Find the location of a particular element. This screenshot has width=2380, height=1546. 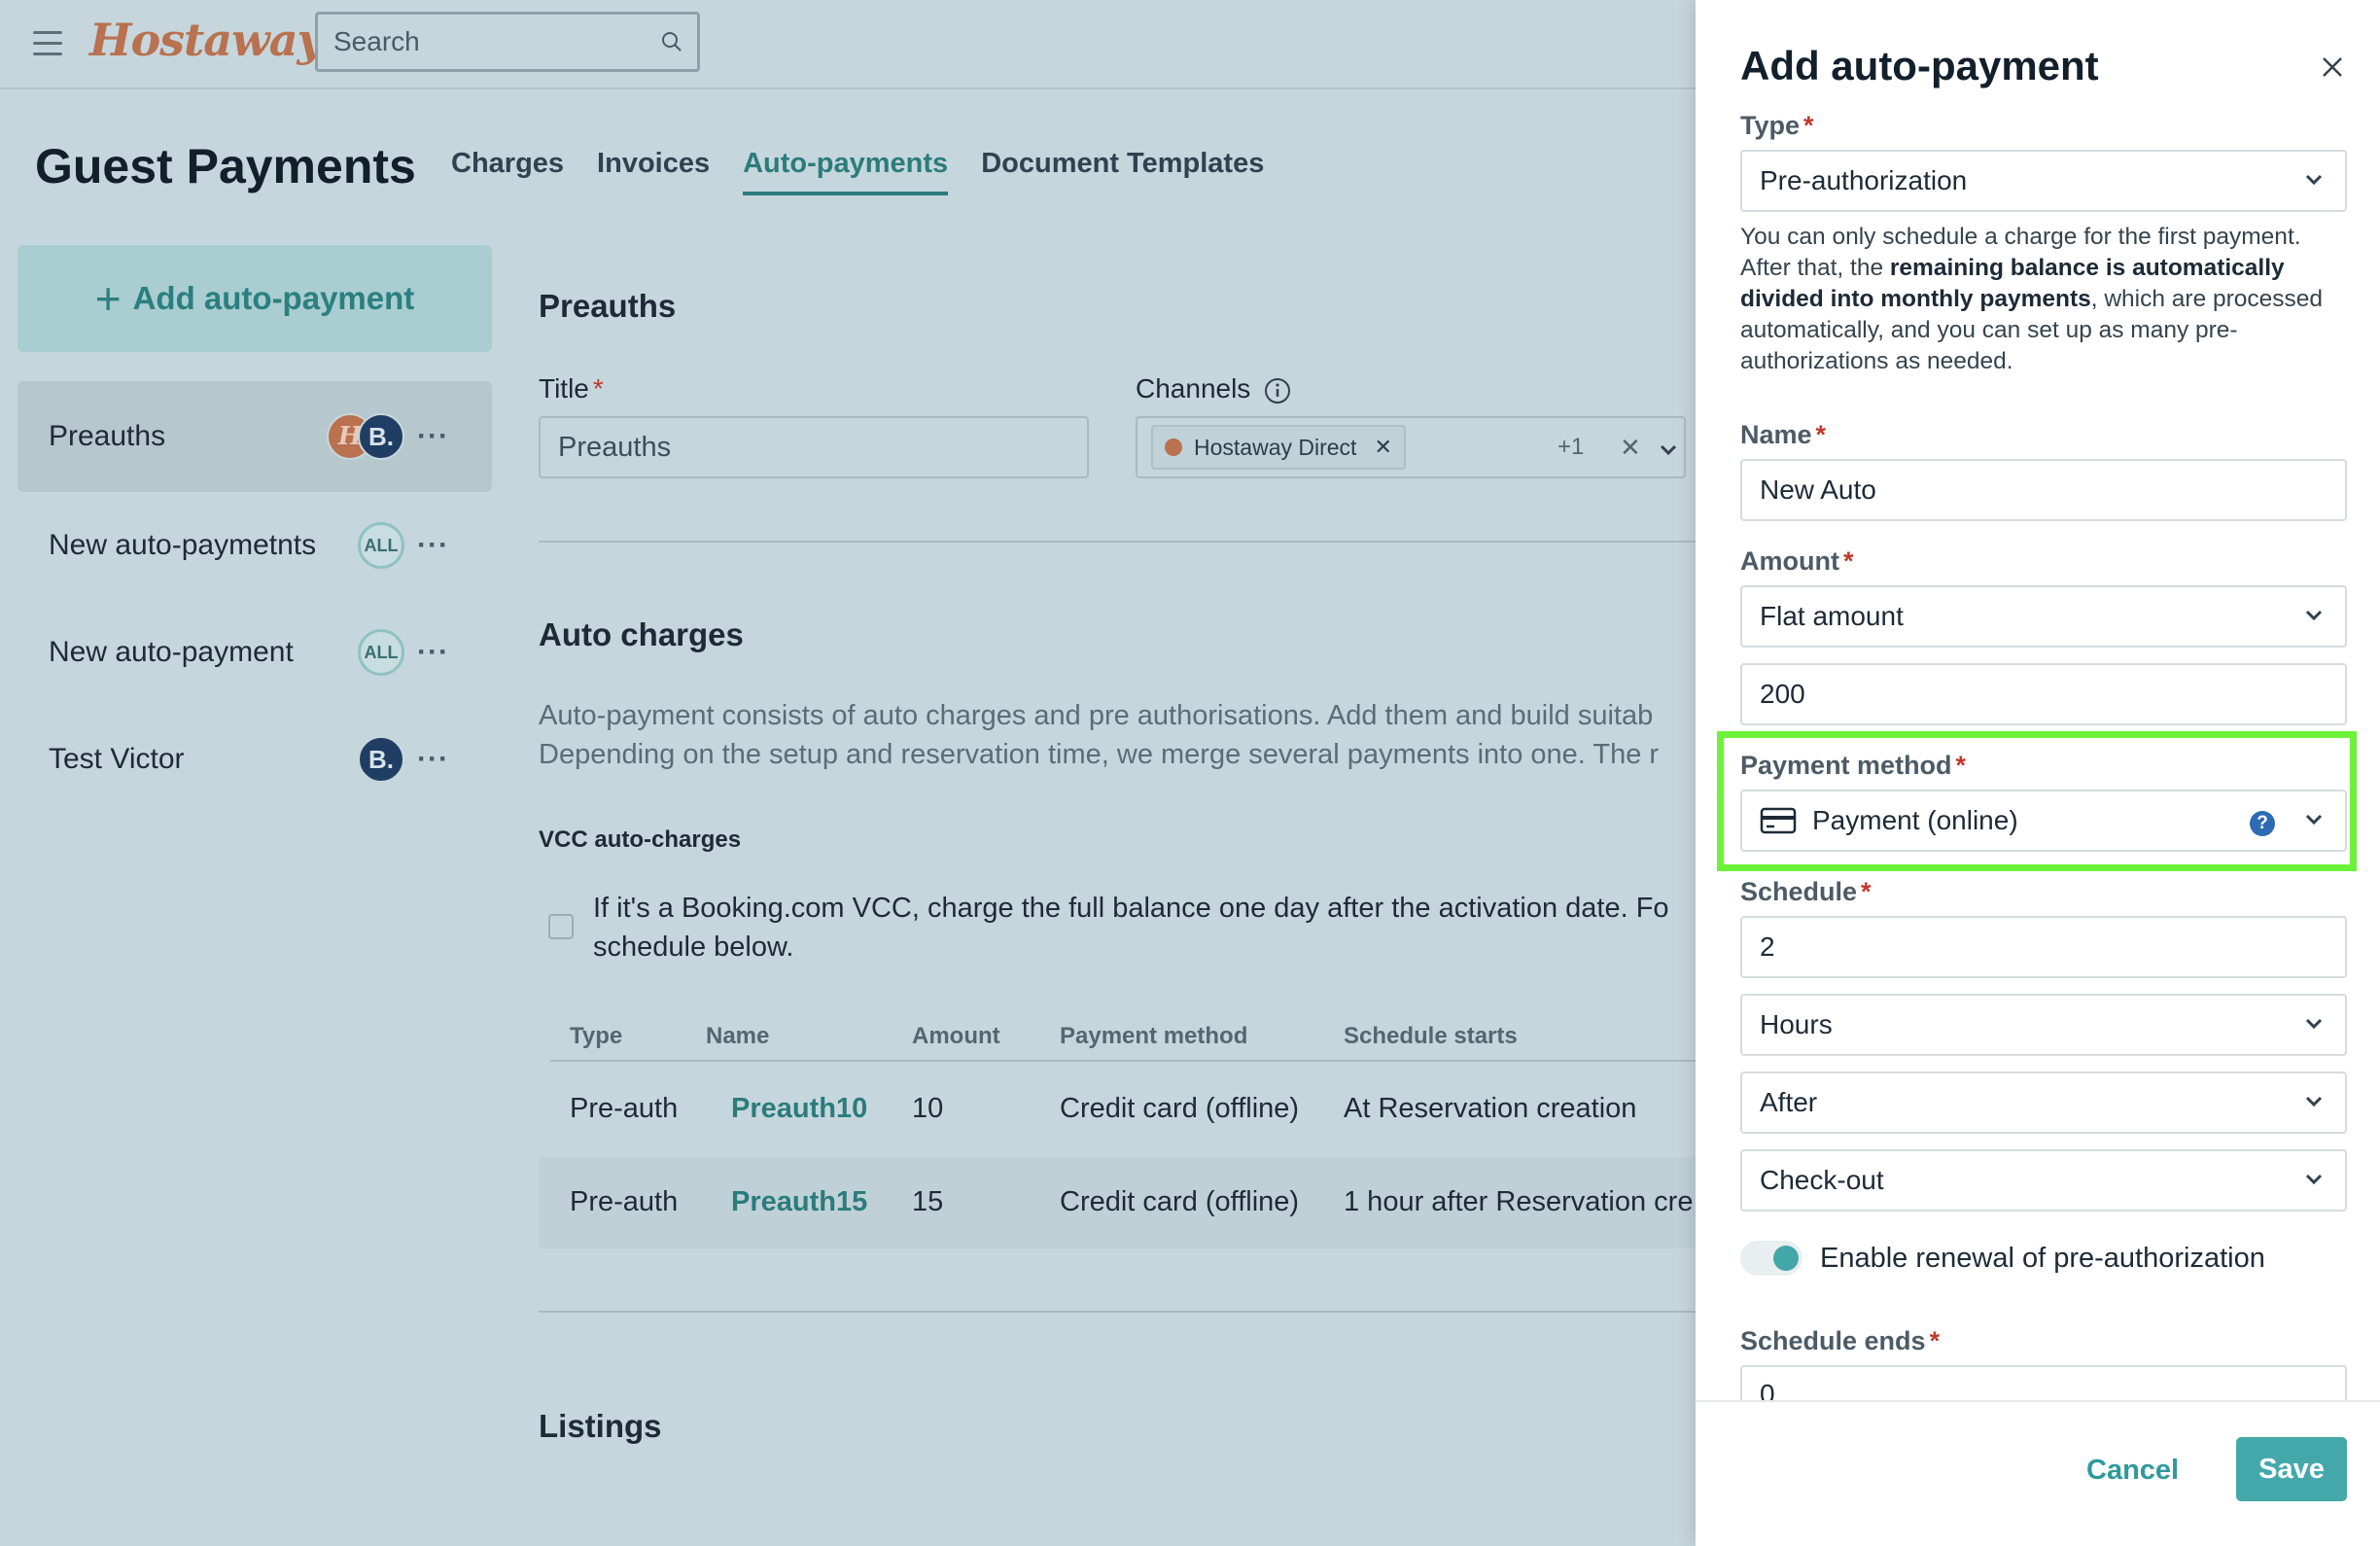

search-input is located at coordinates (489, 42).